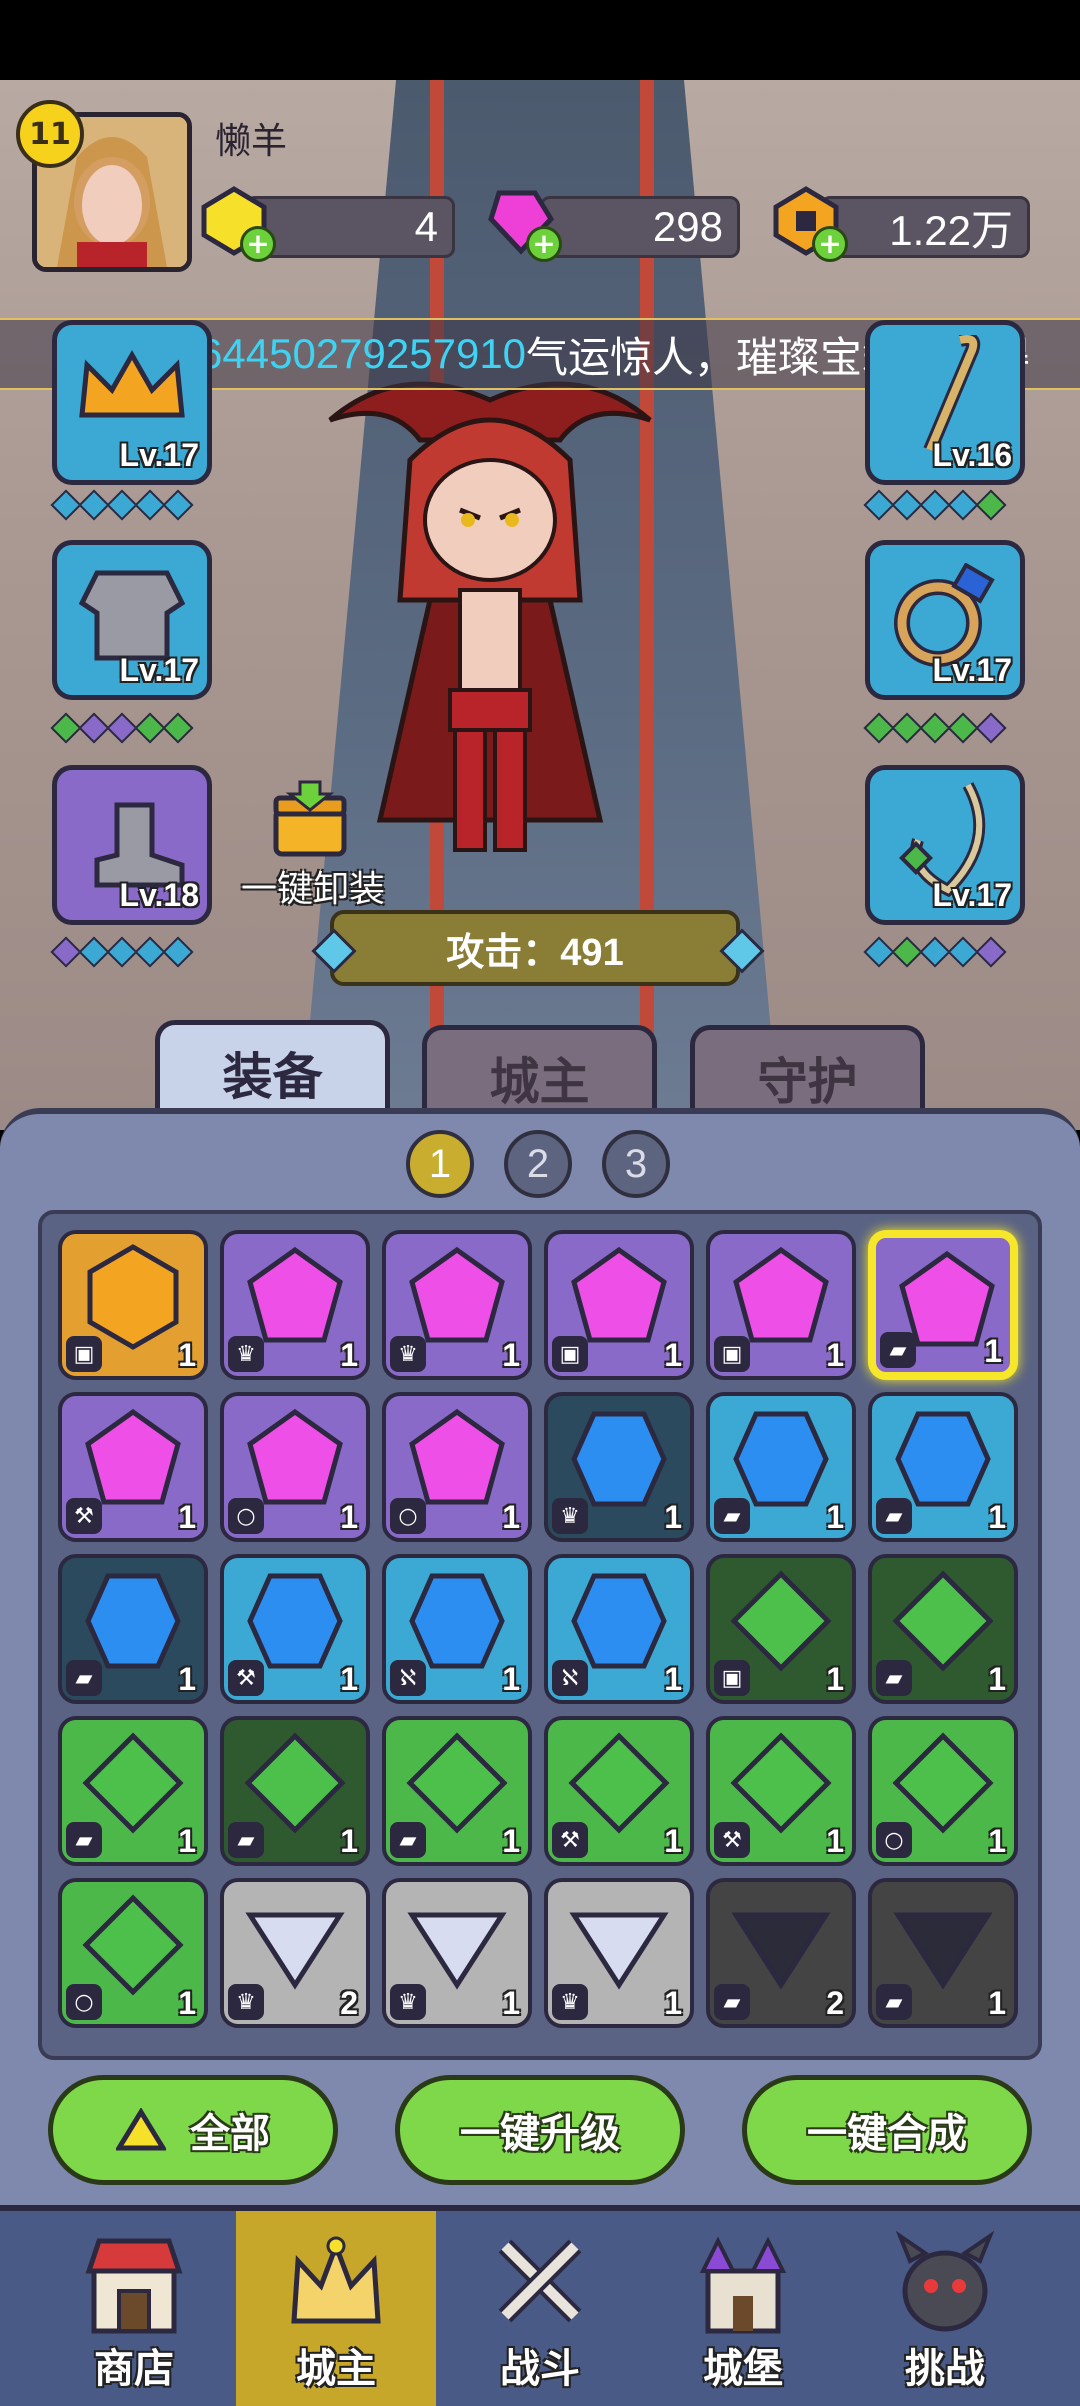  Describe the element at coordinates (830, 244) in the screenshot. I see `add-gold-button: +` at that location.